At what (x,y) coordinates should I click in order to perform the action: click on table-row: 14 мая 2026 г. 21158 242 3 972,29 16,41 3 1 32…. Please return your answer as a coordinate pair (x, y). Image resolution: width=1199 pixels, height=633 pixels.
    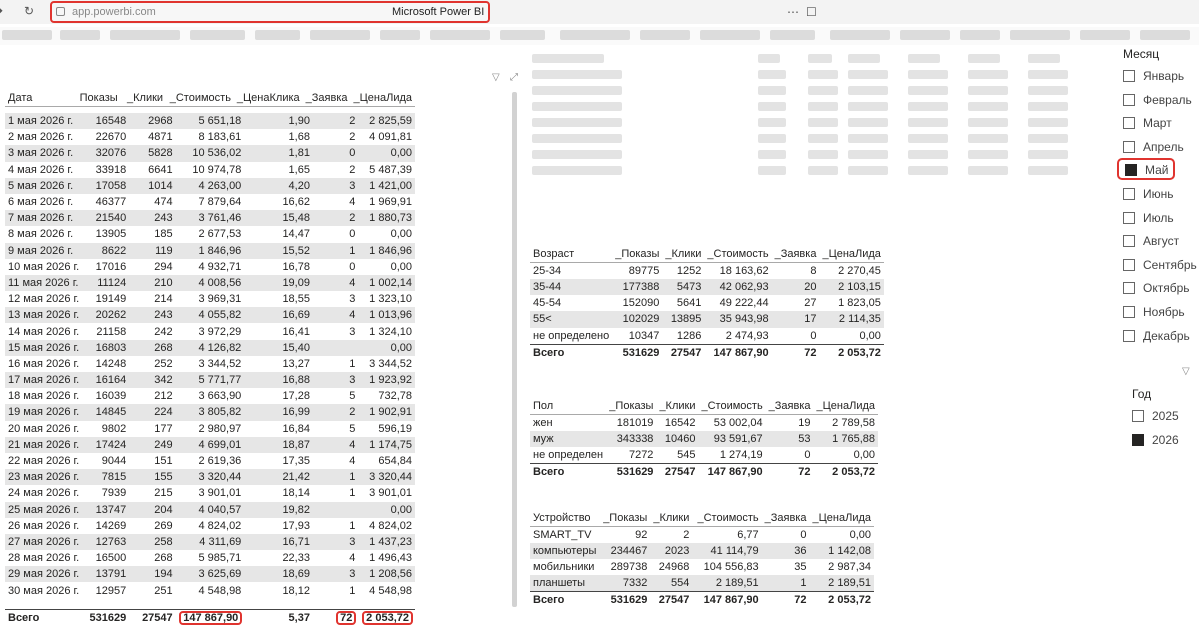
    Looking at the image, I should click on (210, 331).